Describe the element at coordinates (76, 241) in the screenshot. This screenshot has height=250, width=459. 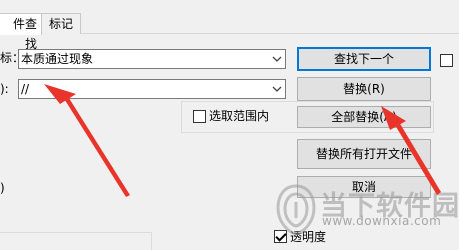
I see `bottom-group-frame` at that location.